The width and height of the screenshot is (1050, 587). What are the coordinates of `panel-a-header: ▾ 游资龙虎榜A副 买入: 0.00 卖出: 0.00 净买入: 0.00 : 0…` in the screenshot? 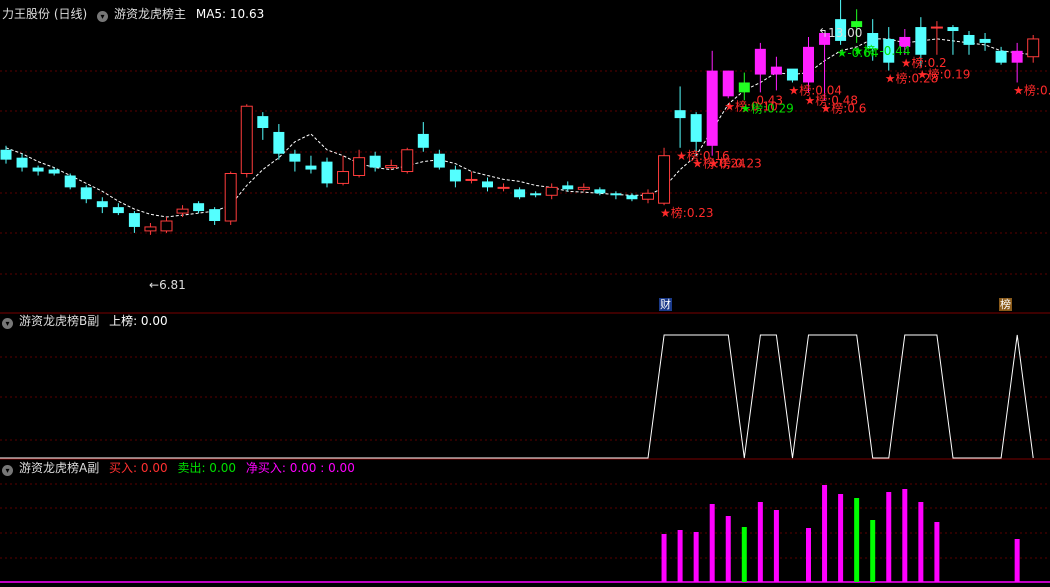 It's located at (181, 468).